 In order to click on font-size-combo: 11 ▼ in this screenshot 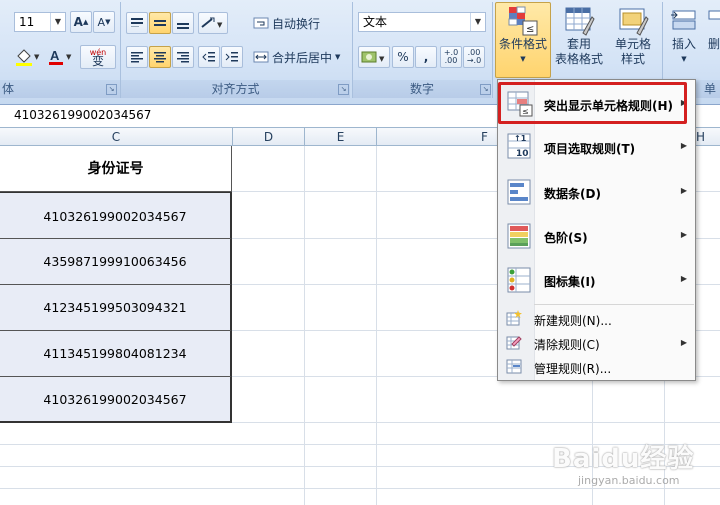, I will do `click(40, 22)`.